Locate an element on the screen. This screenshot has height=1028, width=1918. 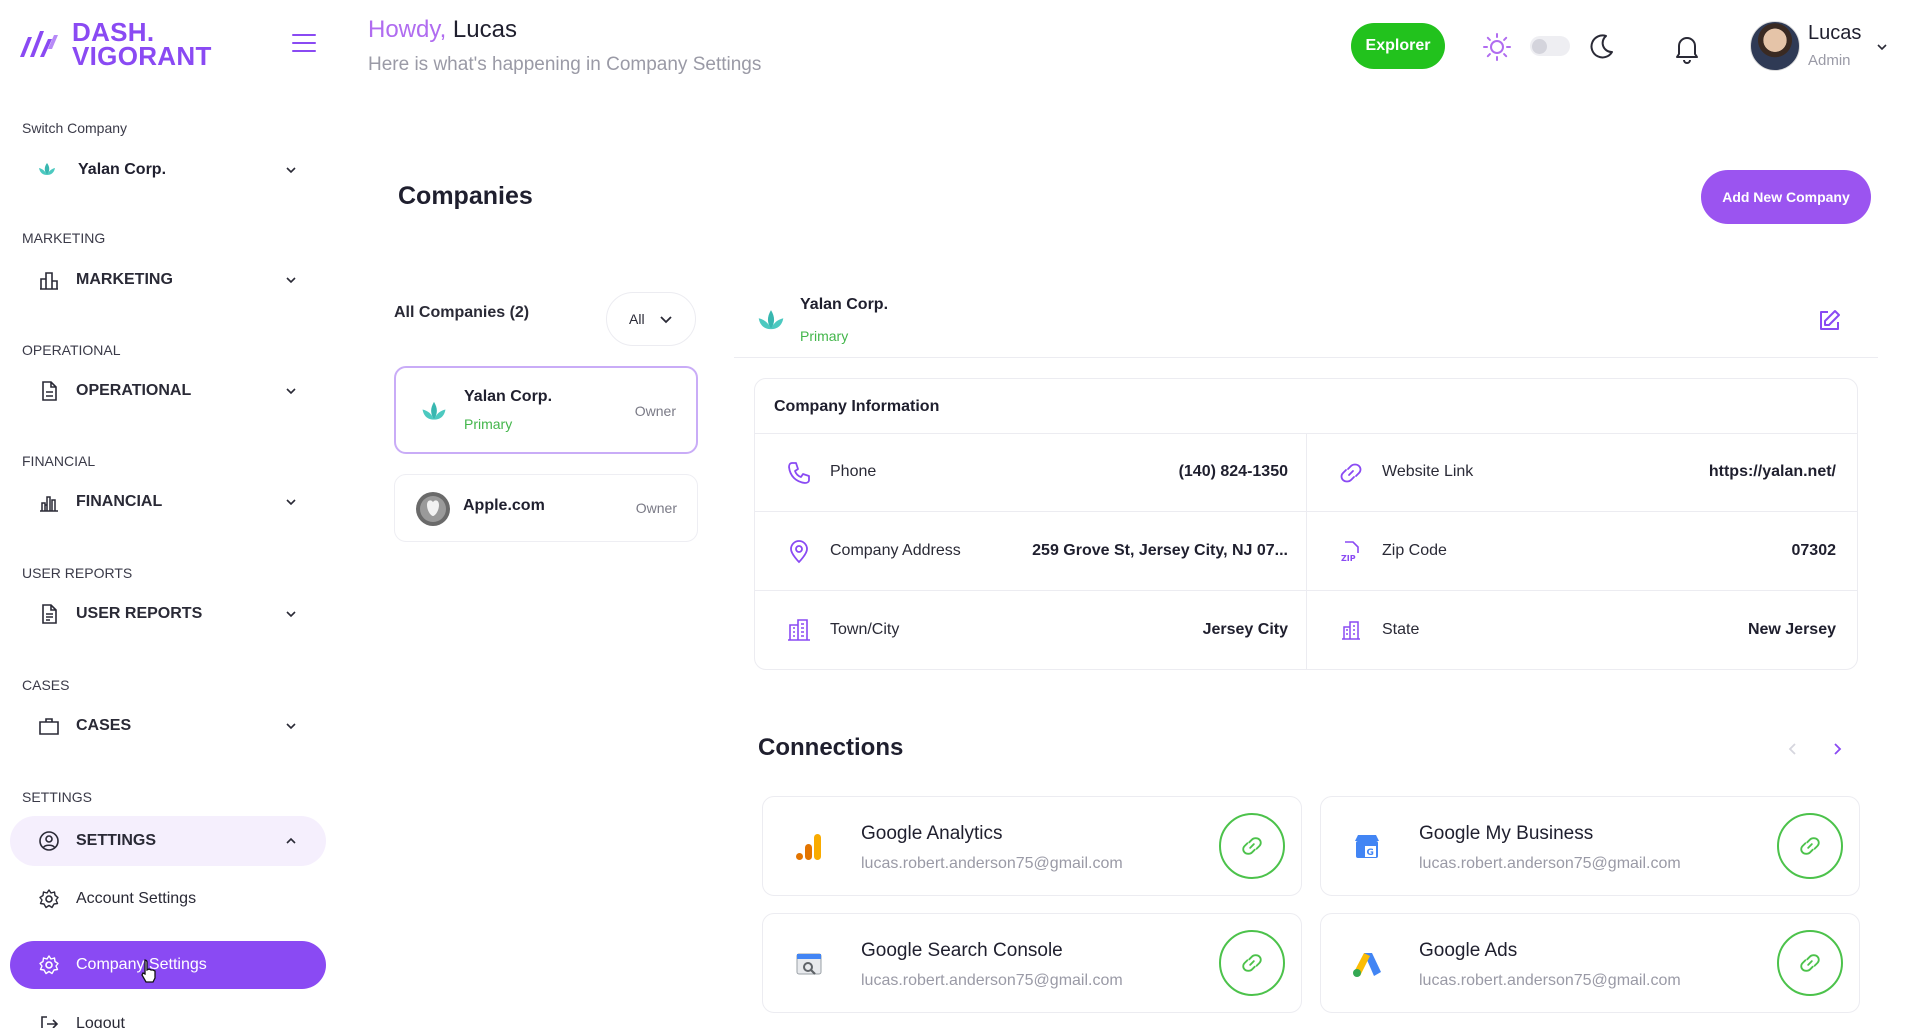
field-label-website: Website Link is located at coordinates (1428, 471).